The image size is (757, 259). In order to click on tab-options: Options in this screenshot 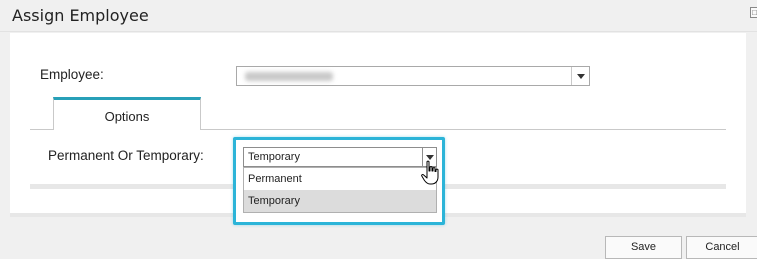, I will do `click(127, 113)`.